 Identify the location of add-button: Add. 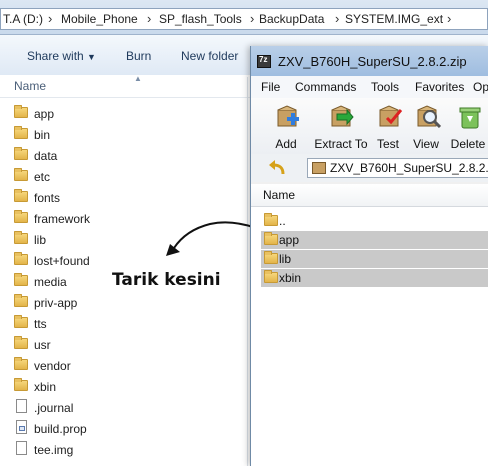
(286, 127).